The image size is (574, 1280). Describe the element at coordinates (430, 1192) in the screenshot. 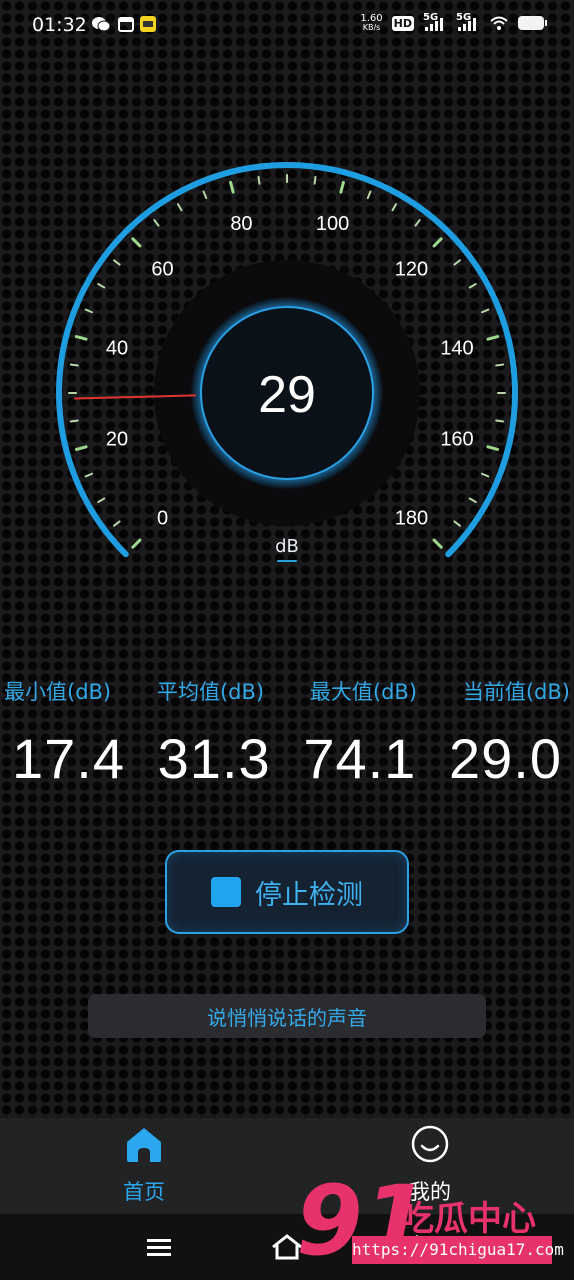

I see `nav-label-mine: 我的` at that location.